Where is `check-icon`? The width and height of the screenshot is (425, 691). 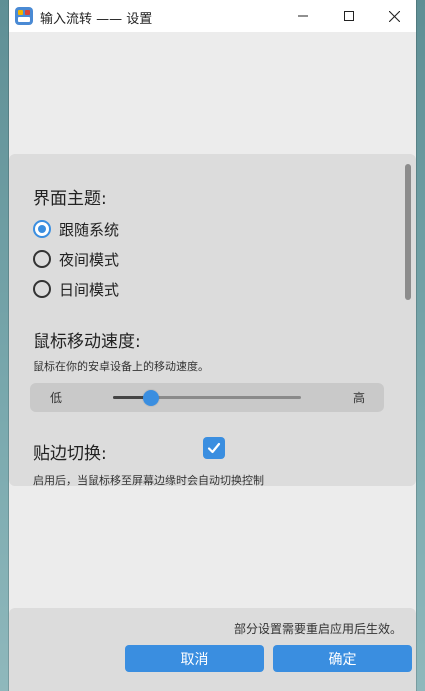 check-icon is located at coordinates (214, 448).